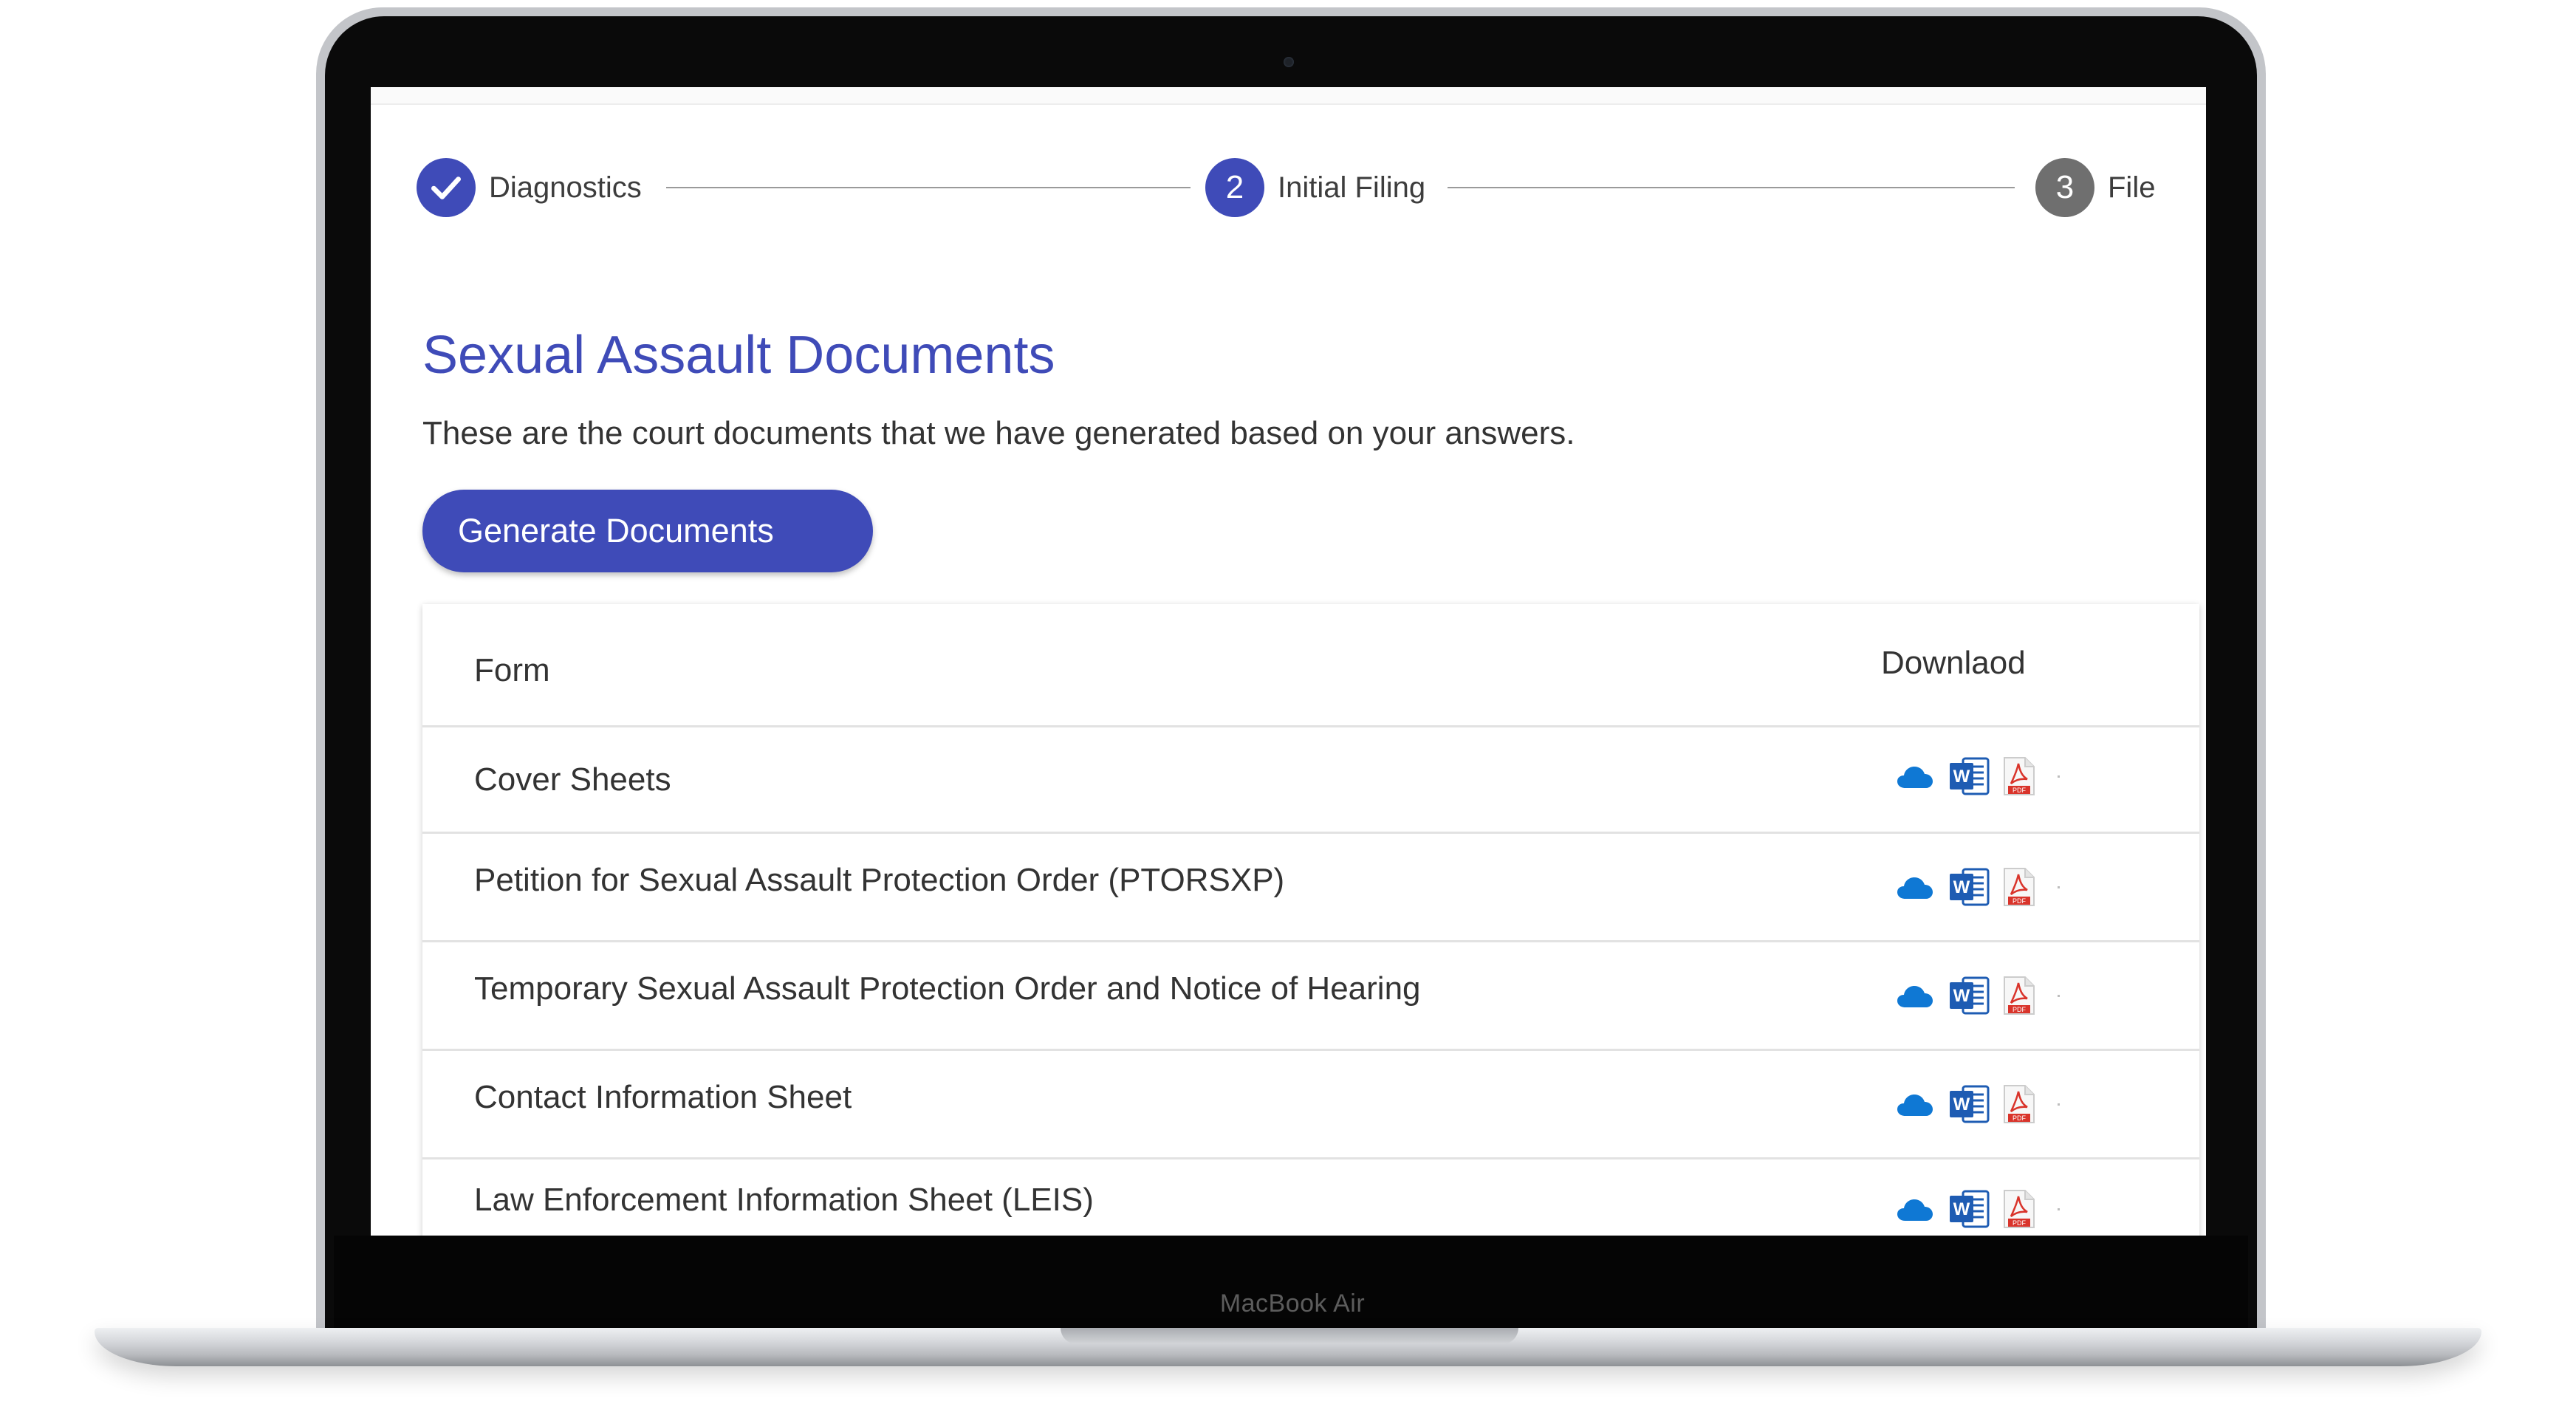 Image resolution: width=2576 pixels, height=1401 pixels. Describe the element at coordinates (2095, 187) in the screenshot. I see `step-file: 3 File` at that location.